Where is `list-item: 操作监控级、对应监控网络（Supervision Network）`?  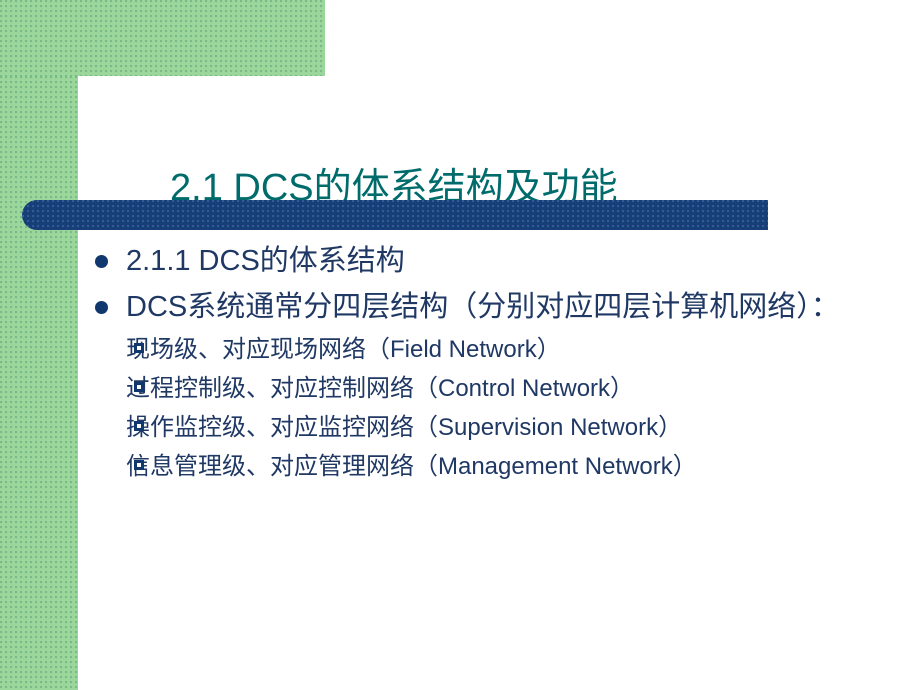 list-item: 操作监控级、对应监控网络（Supervision Network） is located at coordinates (508, 428).